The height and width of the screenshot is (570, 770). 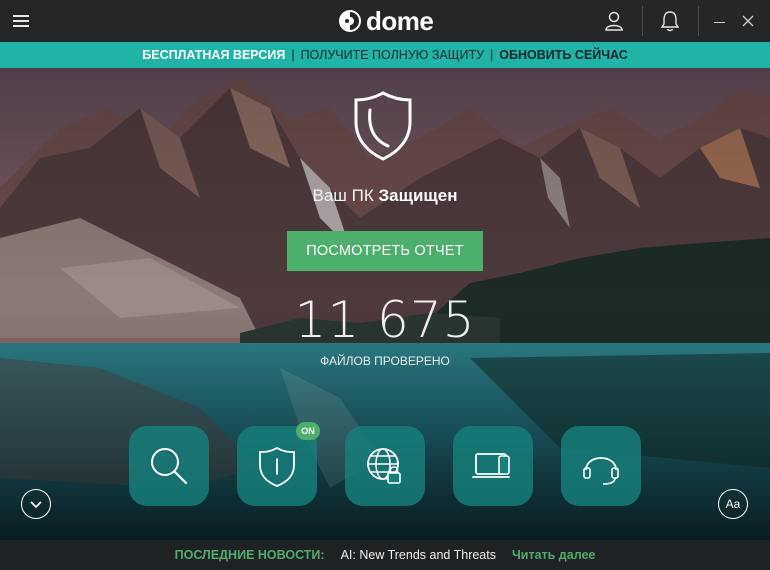 I want to click on app-logo: dome, so click(x=386, y=21).